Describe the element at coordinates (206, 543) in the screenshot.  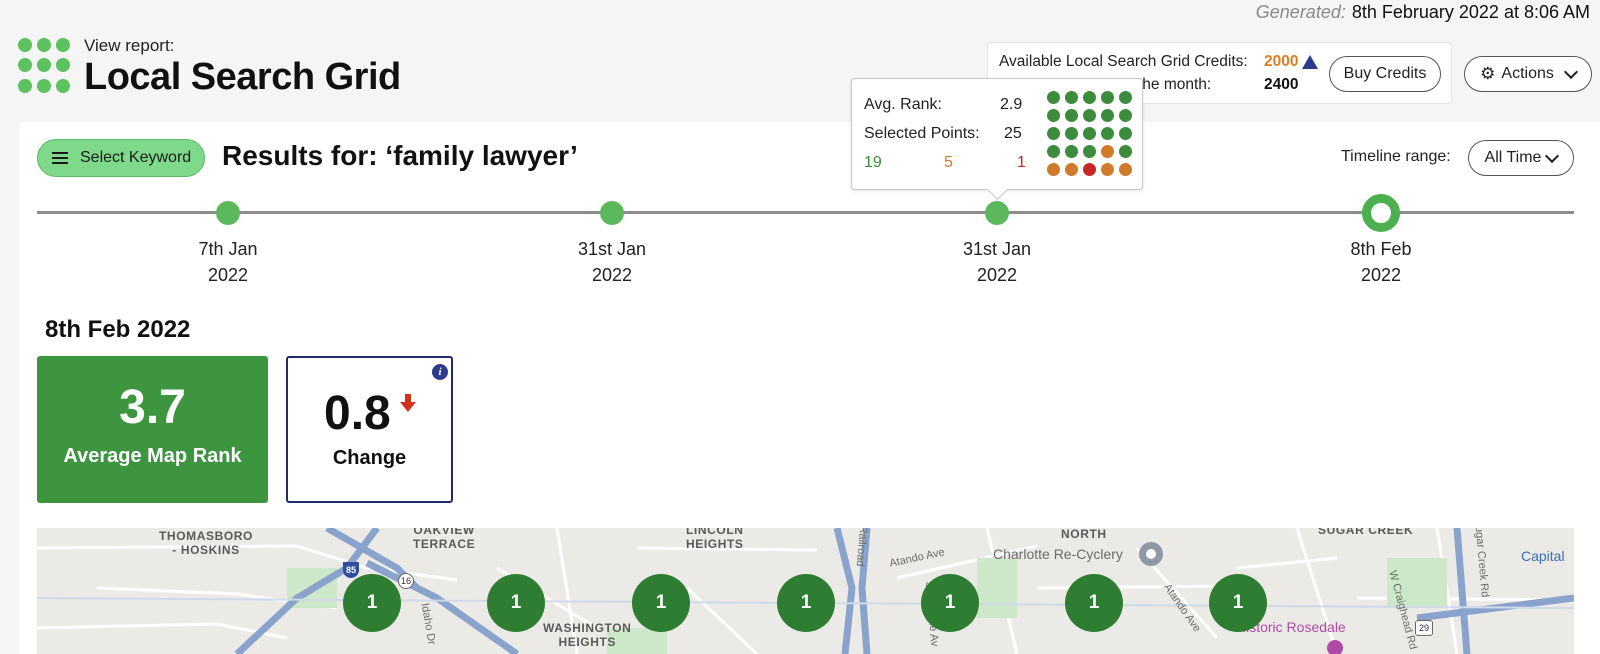
I see `map-label: THOMASBORO - HOSKINS` at that location.